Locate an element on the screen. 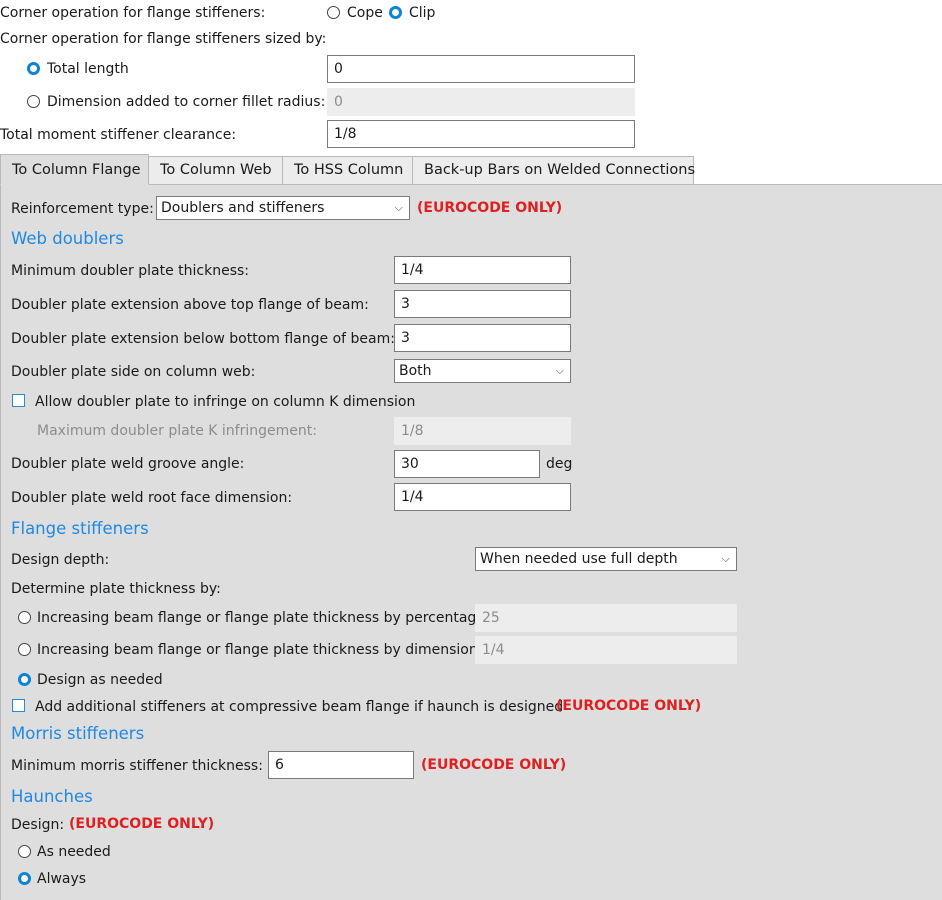  clearance-input: 1/8 is located at coordinates (481, 134).